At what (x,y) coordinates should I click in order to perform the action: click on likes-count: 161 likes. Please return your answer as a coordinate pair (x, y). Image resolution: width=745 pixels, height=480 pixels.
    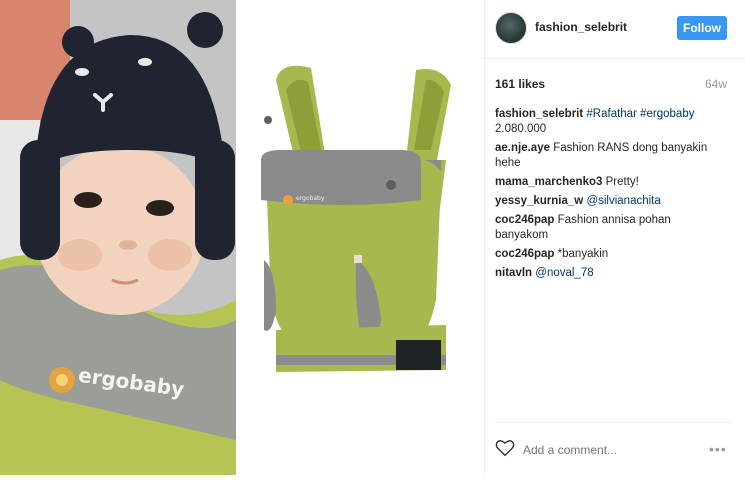
    Looking at the image, I should click on (520, 84).